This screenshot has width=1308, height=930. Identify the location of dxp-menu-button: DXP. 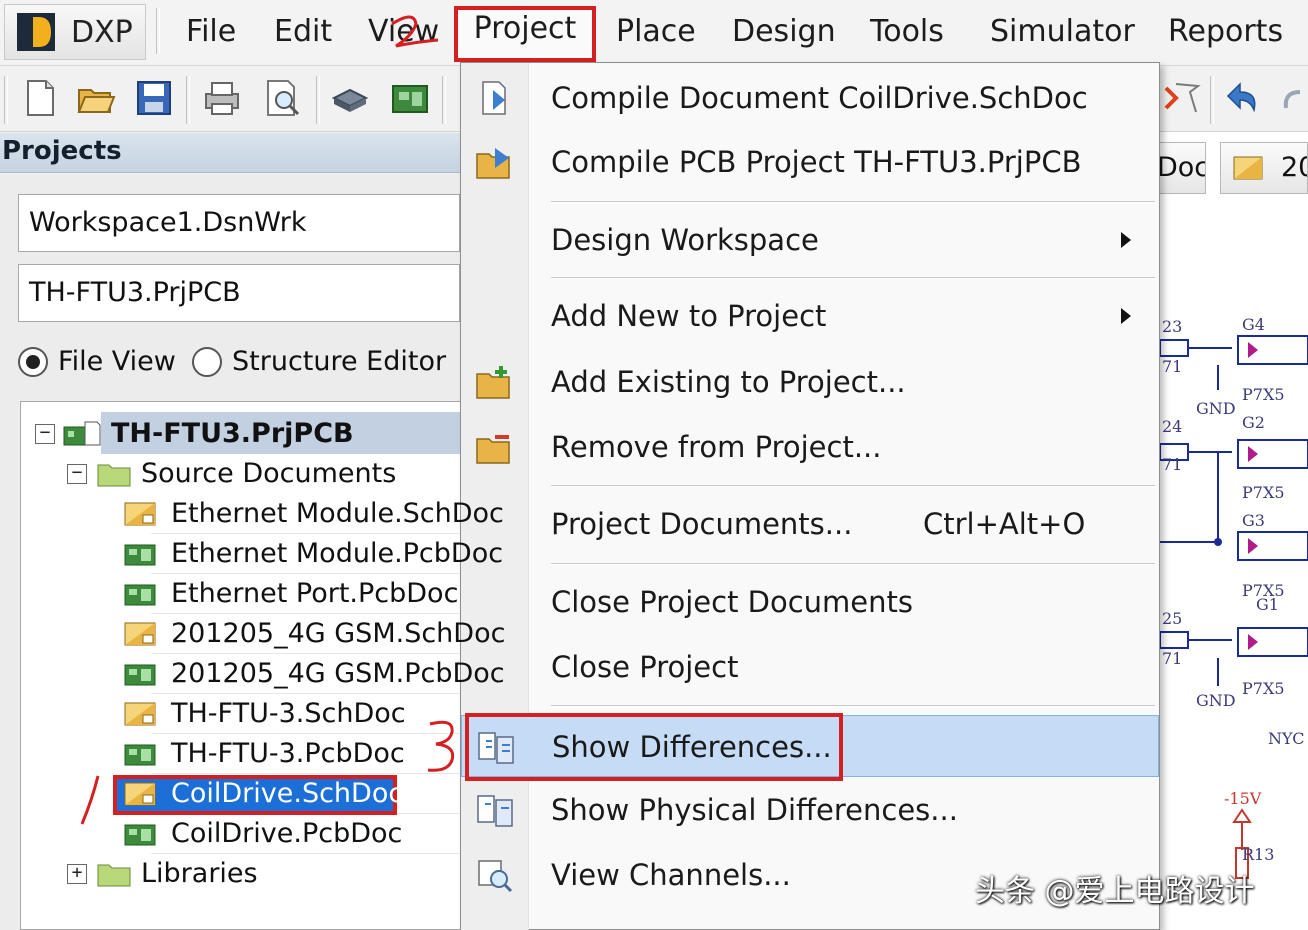
(75, 32).